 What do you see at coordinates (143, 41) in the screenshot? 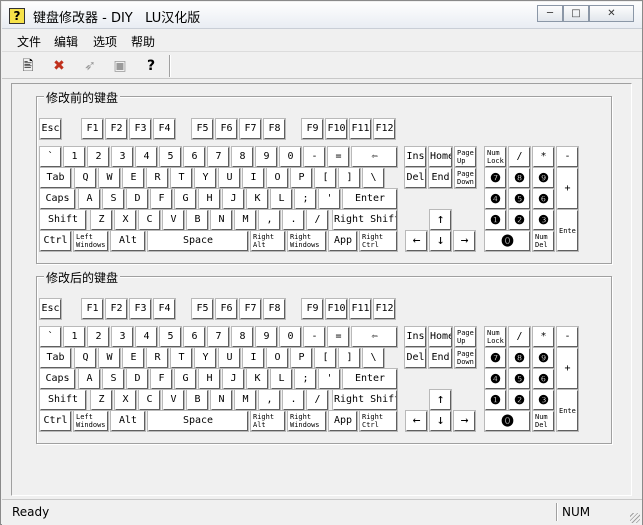
I see `menu-help: 帮助` at bounding box center [143, 41].